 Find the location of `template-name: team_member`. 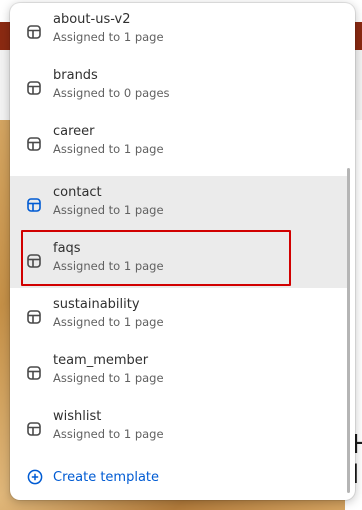

template-name: team_member is located at coordinates (101, 360).